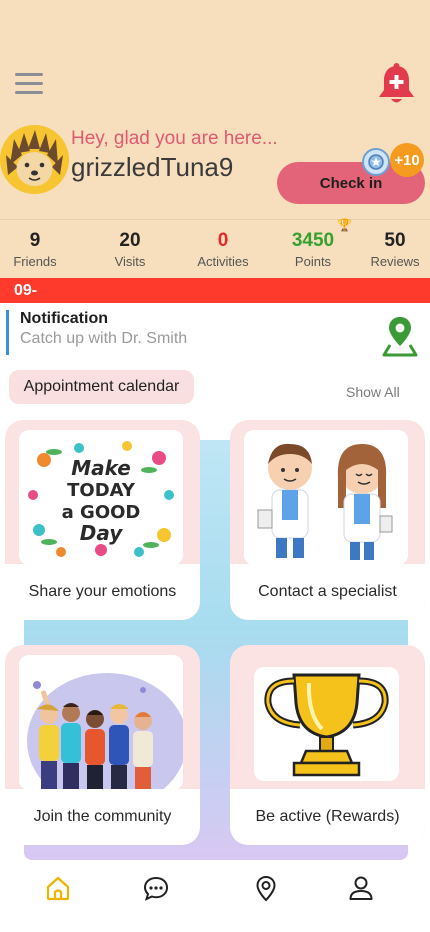  I want to click on location-pin-icon, so click(400, 338).